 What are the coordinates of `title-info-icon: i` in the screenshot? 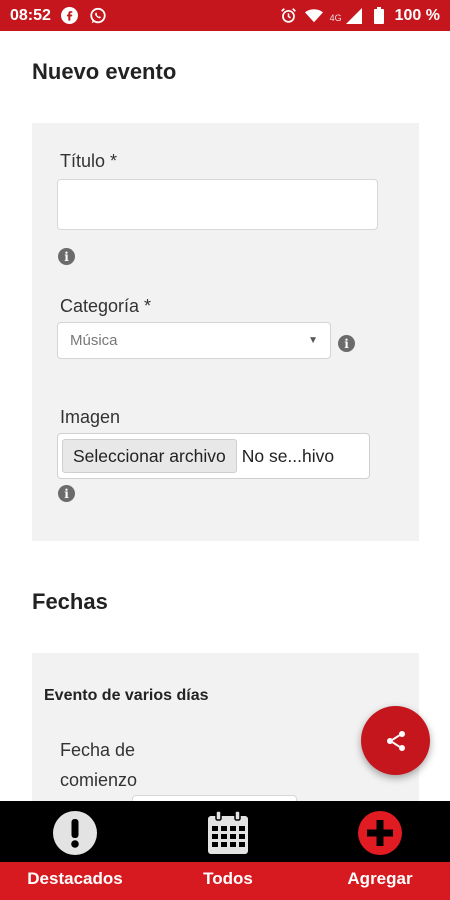 It's located at (66, 256).